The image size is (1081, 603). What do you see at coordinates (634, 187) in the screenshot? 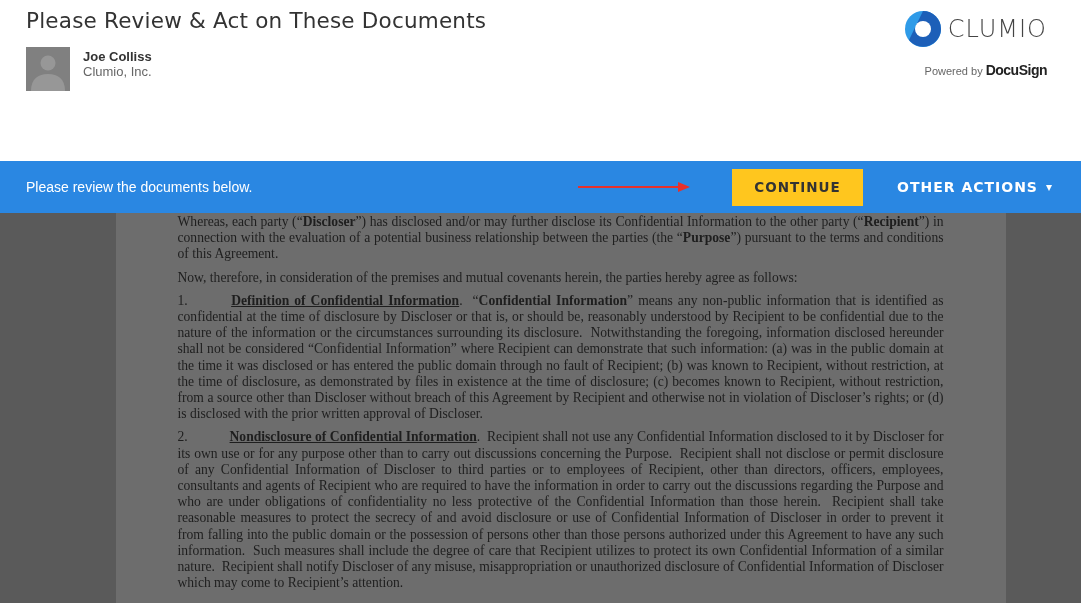
I see `arrow-icon` at bounding box center [634, 187].